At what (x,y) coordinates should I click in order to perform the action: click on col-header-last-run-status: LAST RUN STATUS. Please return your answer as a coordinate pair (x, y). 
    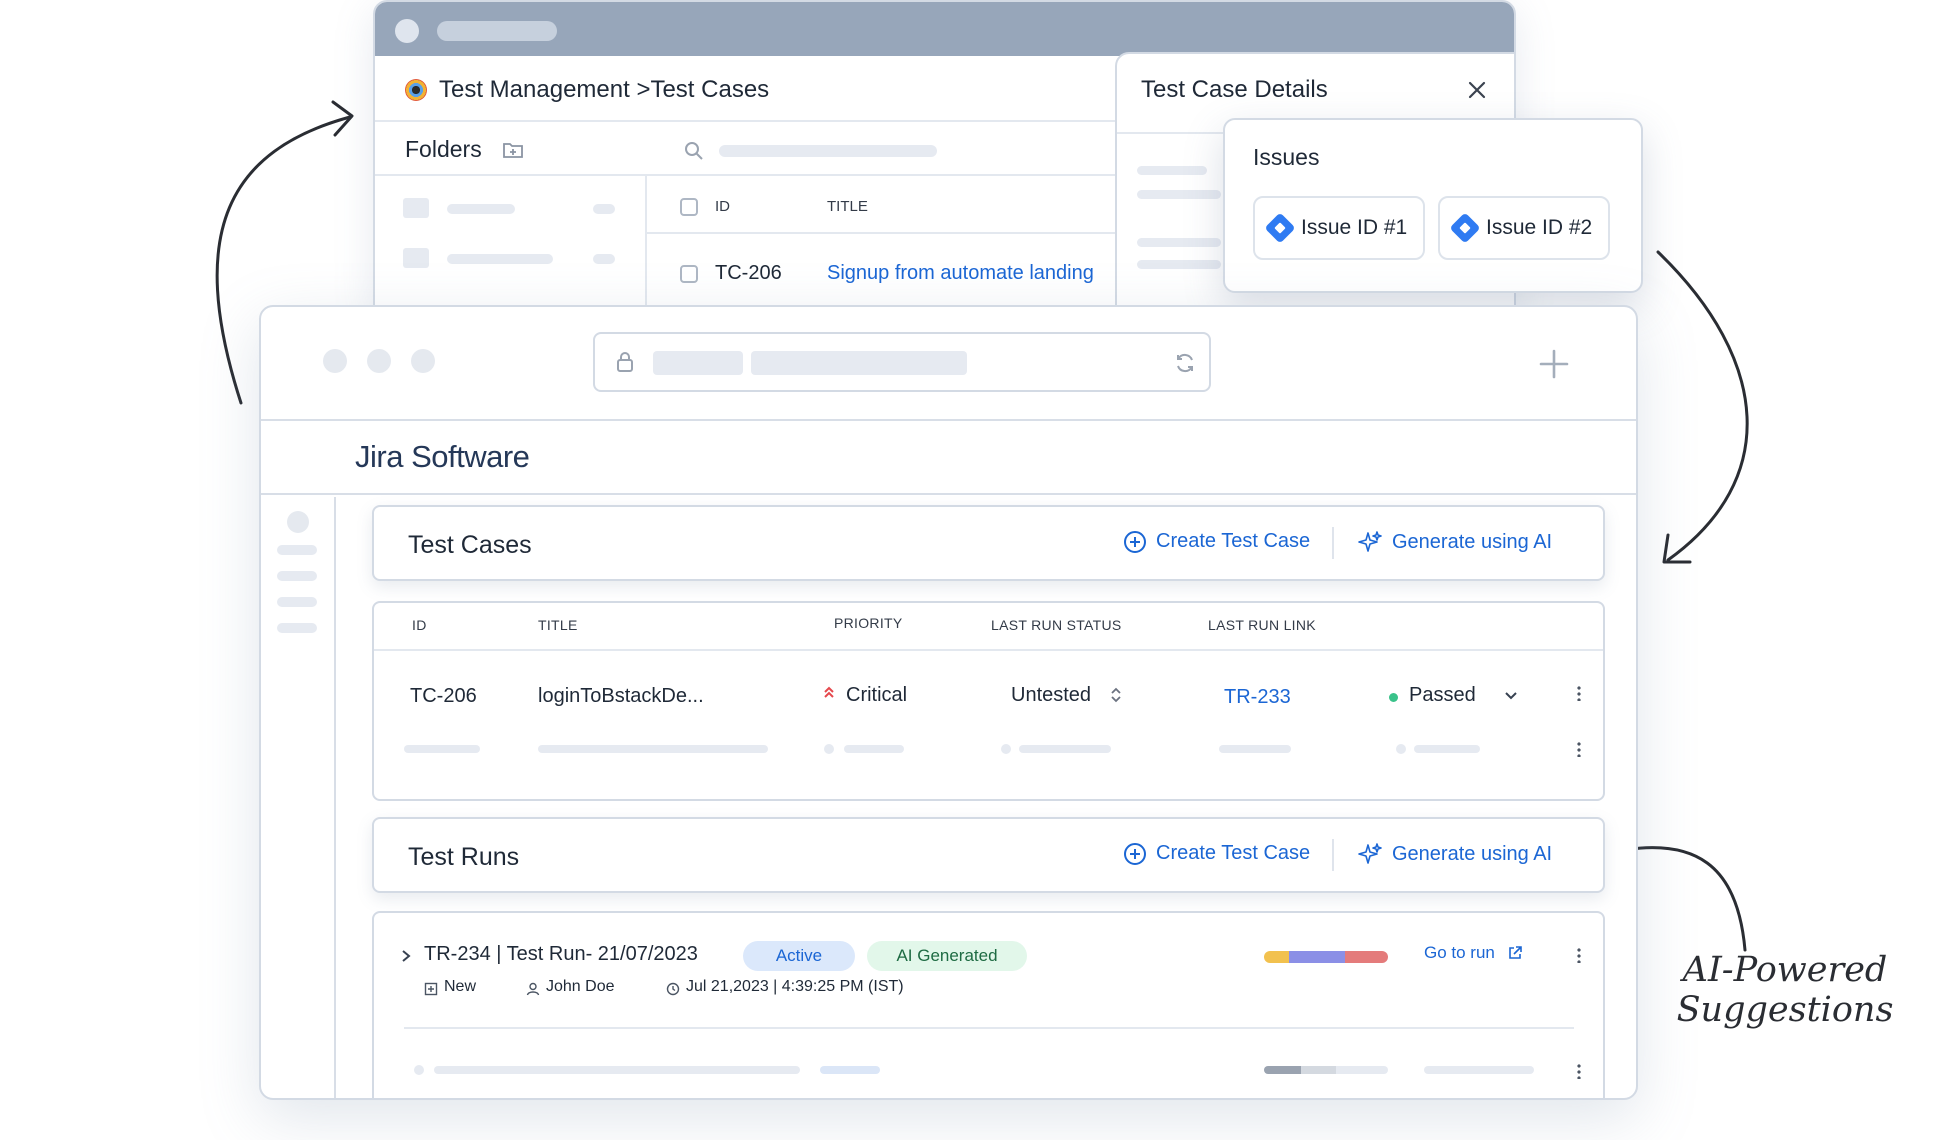
    Looking at the image, I should click on (1056, 625).